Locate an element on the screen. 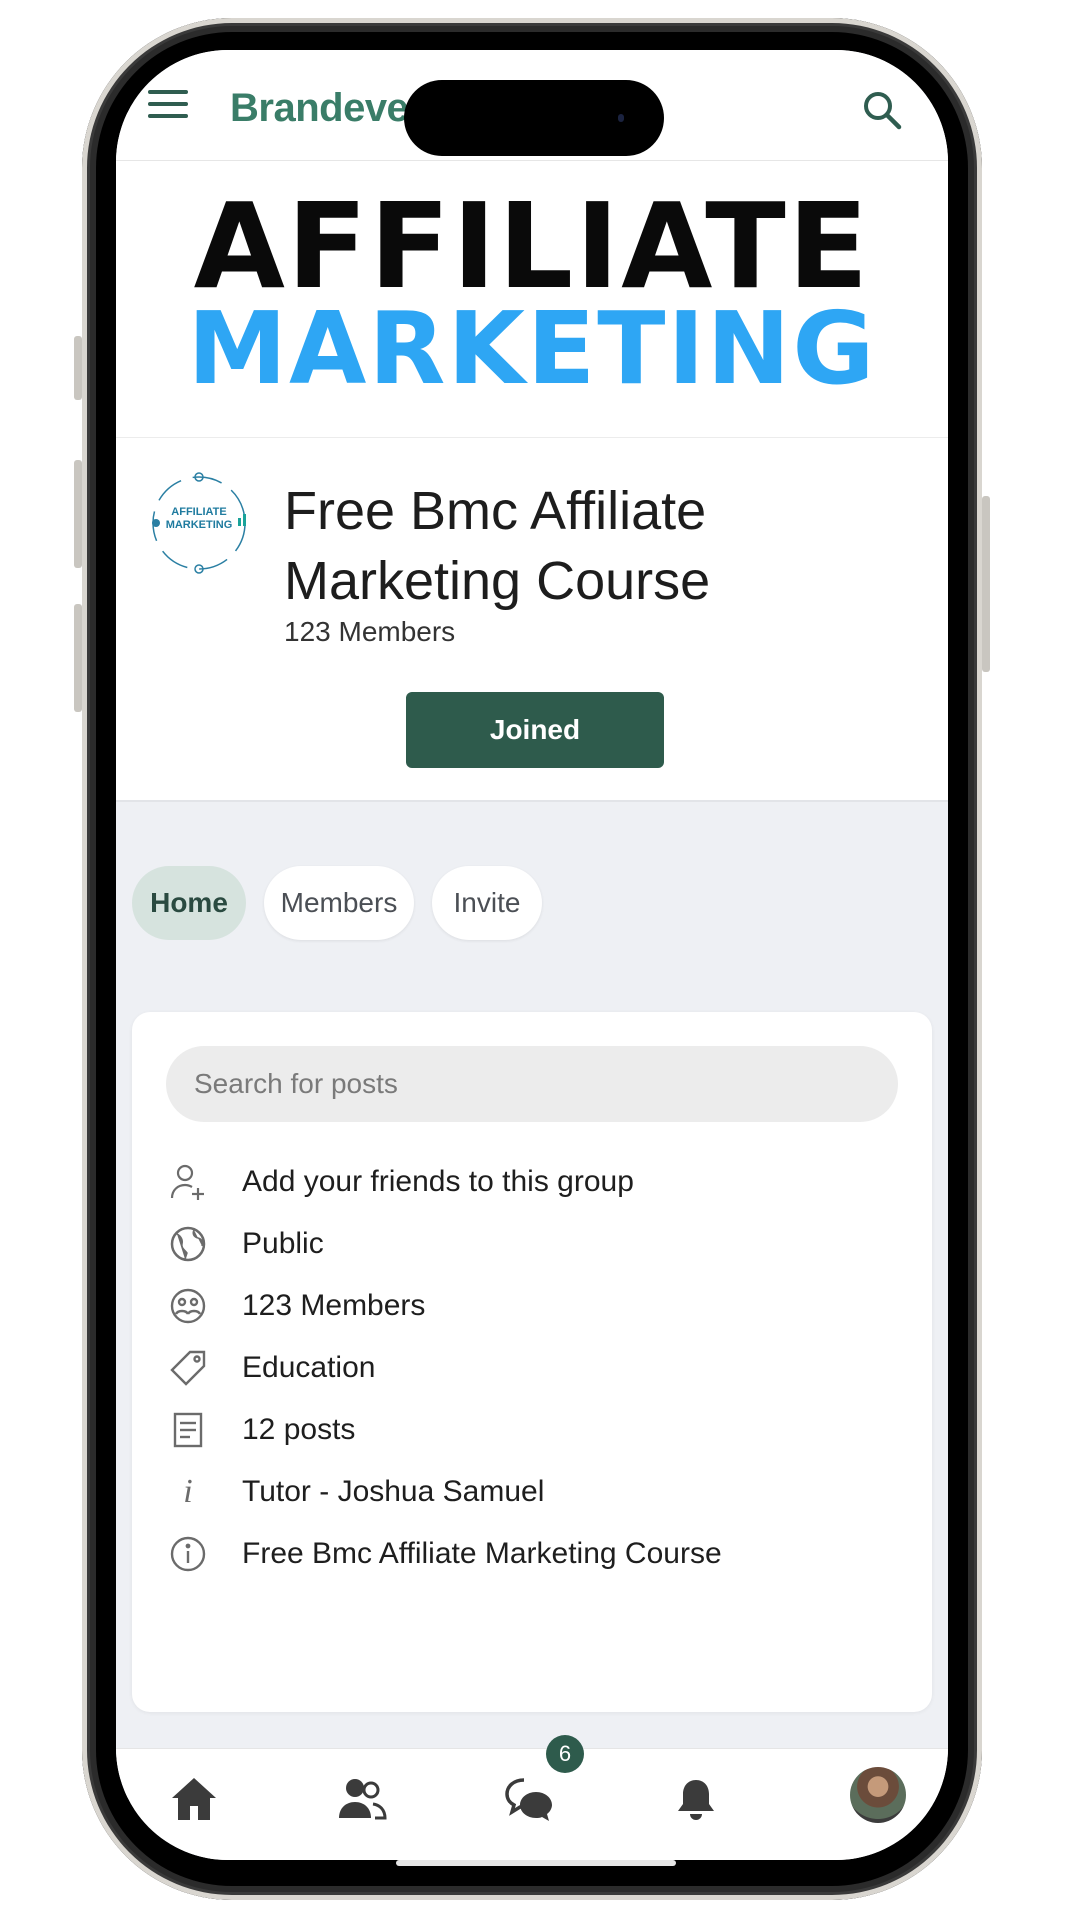 The width and height of the screenshot is (1080, 1920). category-row: Education is located at coordinates (536, 1368).